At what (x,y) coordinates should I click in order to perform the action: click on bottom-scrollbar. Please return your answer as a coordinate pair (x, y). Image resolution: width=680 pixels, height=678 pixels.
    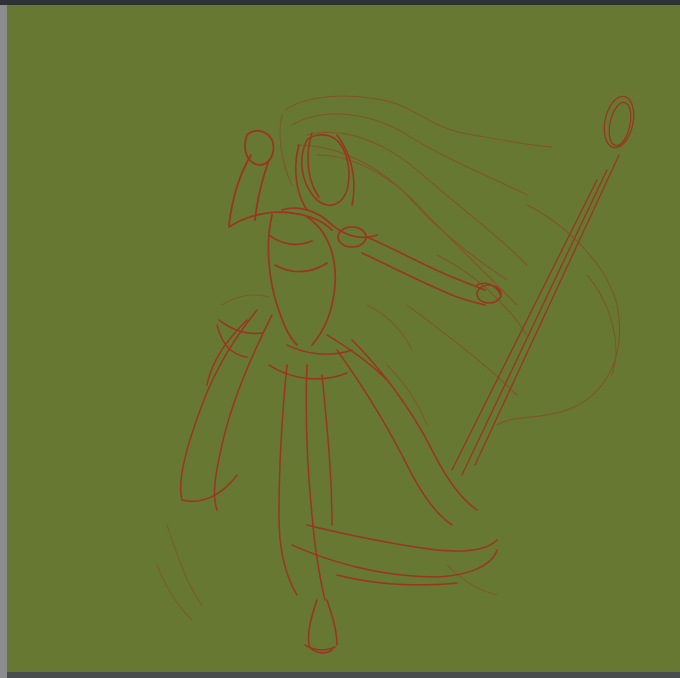
    Looking at the image, I should click on (343, 675).